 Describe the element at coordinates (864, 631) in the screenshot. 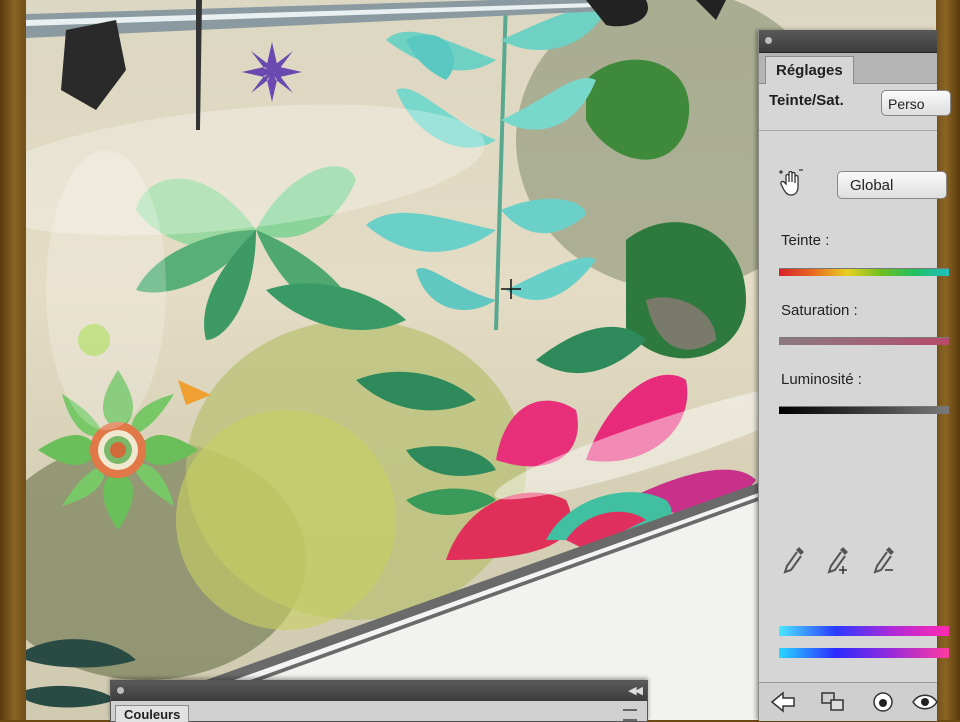

I see `color-range-bar-top` at that location.